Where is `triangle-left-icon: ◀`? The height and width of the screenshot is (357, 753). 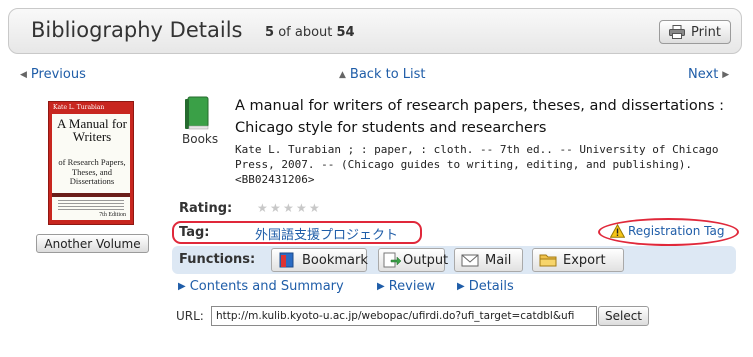 triangle-left-icon: ◀ is located at coordinates (23, 74).